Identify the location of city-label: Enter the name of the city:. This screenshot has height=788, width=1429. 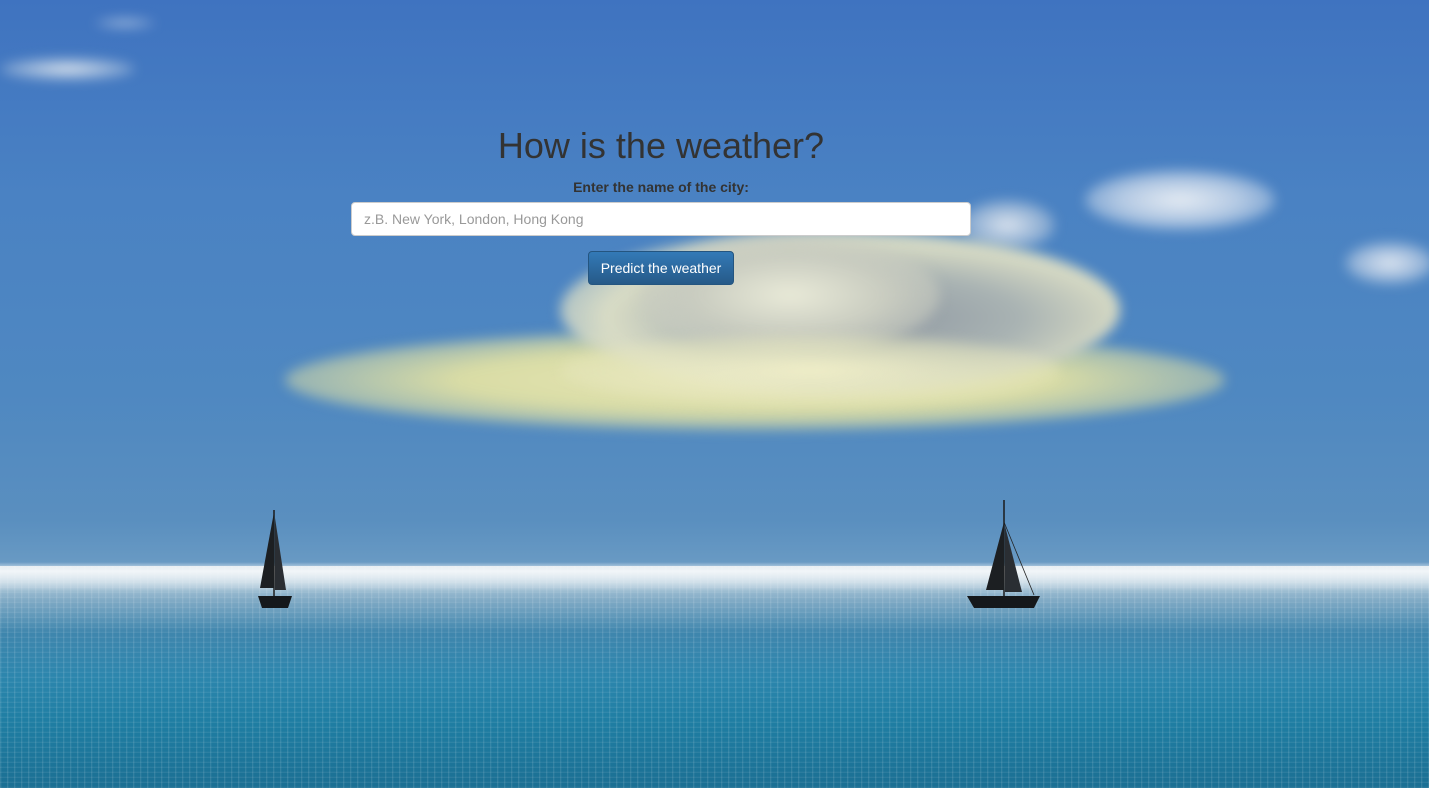
(661, 187).